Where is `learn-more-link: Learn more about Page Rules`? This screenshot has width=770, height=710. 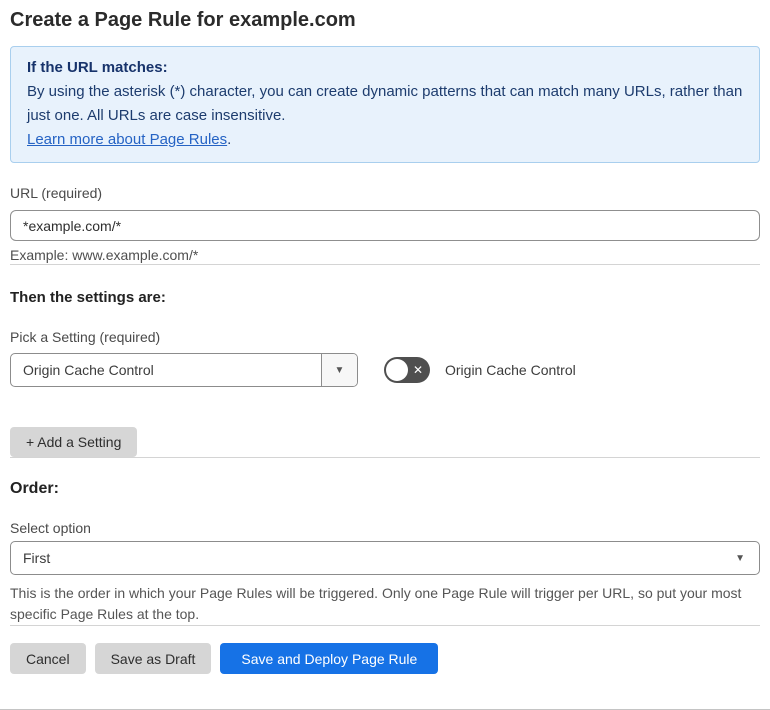 learn-more-link: Learn more about Page Rules is located at coordinates (127, 139).